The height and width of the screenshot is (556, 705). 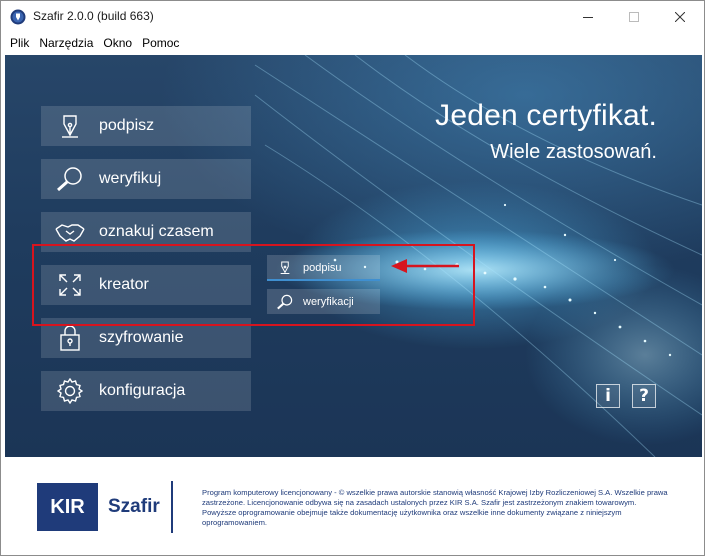 I want to click on nav-label: szyfrowanie, so click(x=141, y=337).